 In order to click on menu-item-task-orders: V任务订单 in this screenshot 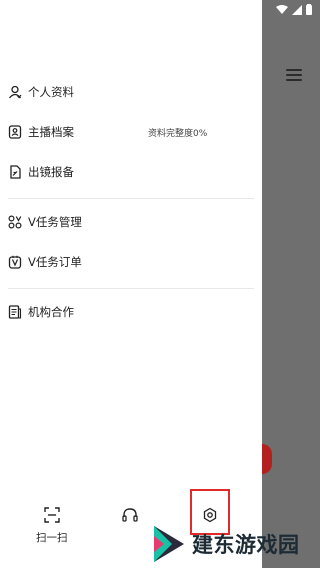, I will do `click(131, 262)`.